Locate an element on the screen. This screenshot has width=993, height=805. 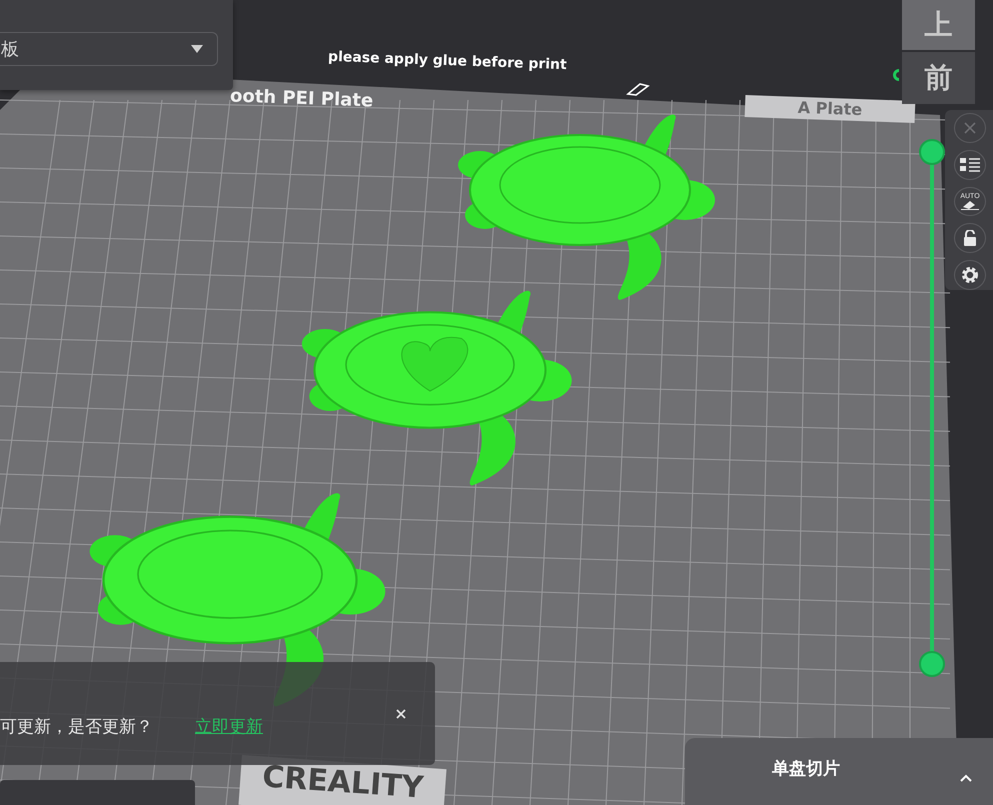
lock-button is located at coordinates (970, 238).